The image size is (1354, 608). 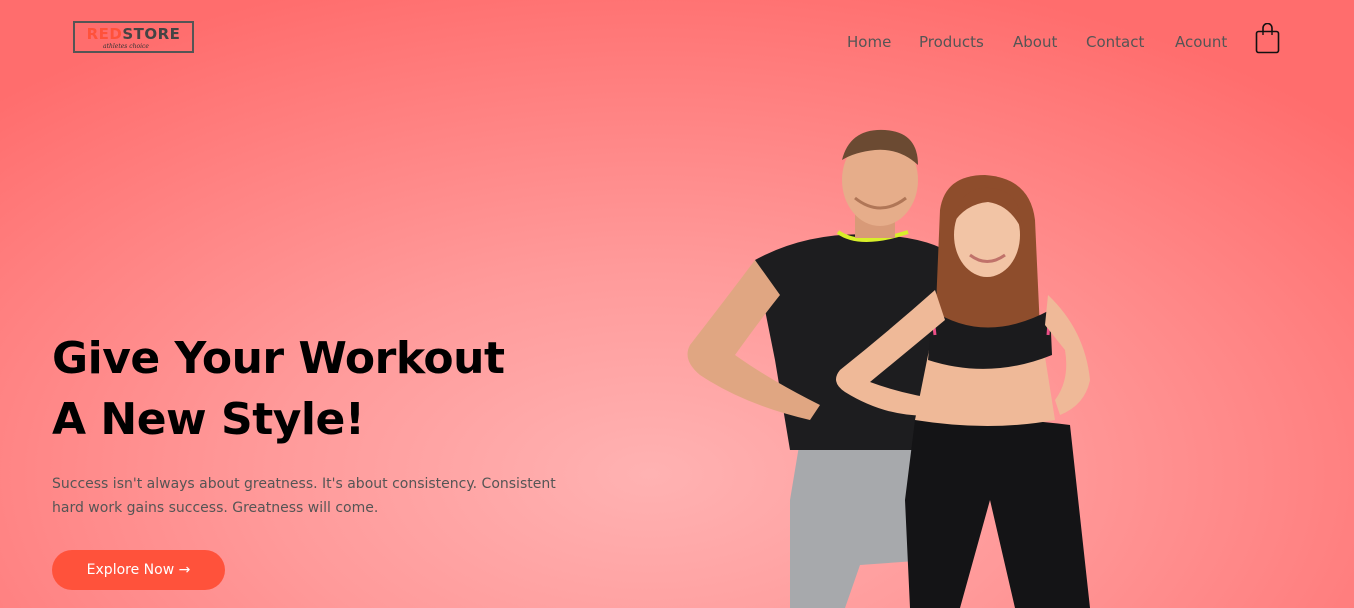 I want to click on nav-item-contact: Contact, so click(x=1115, y=42).